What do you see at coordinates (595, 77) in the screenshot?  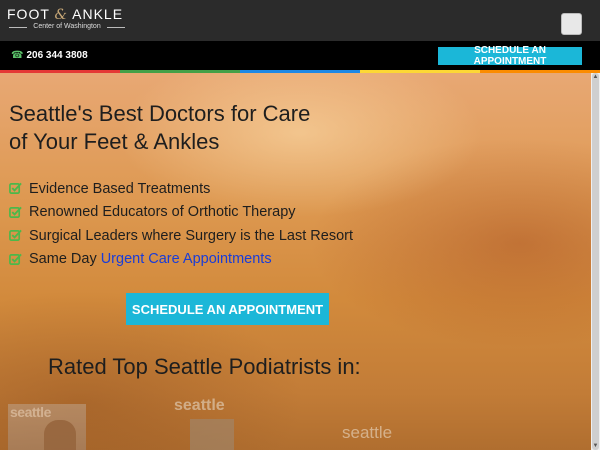 I see `scroll-up-icon: ▲` at bounding box center [595, 77].